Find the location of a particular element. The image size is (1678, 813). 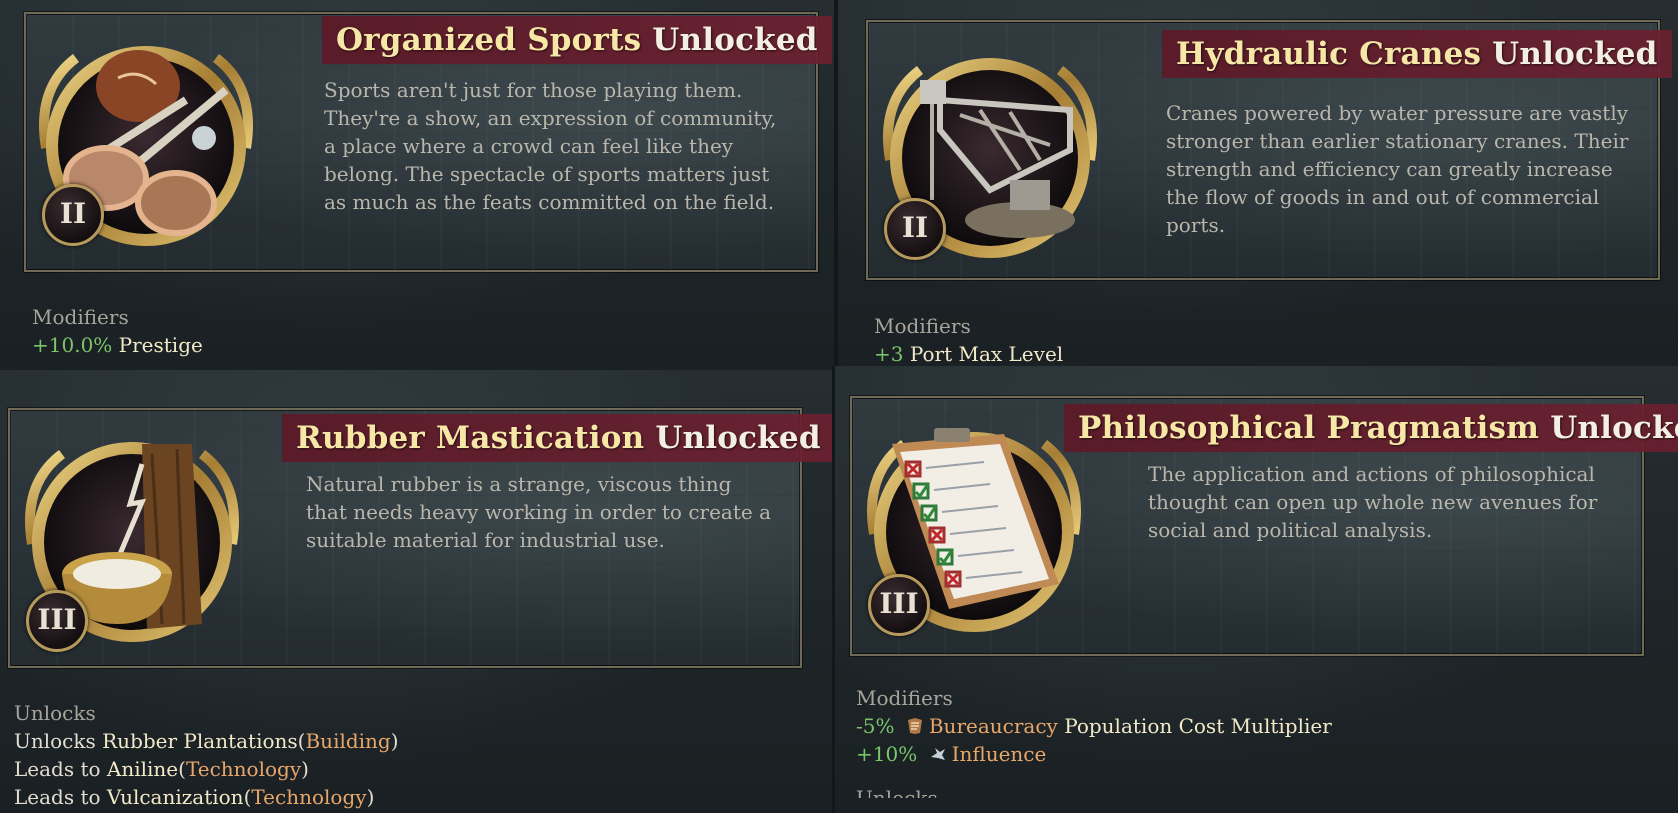

title-name: Rubber Mastication is located at coordinates (470, 438).